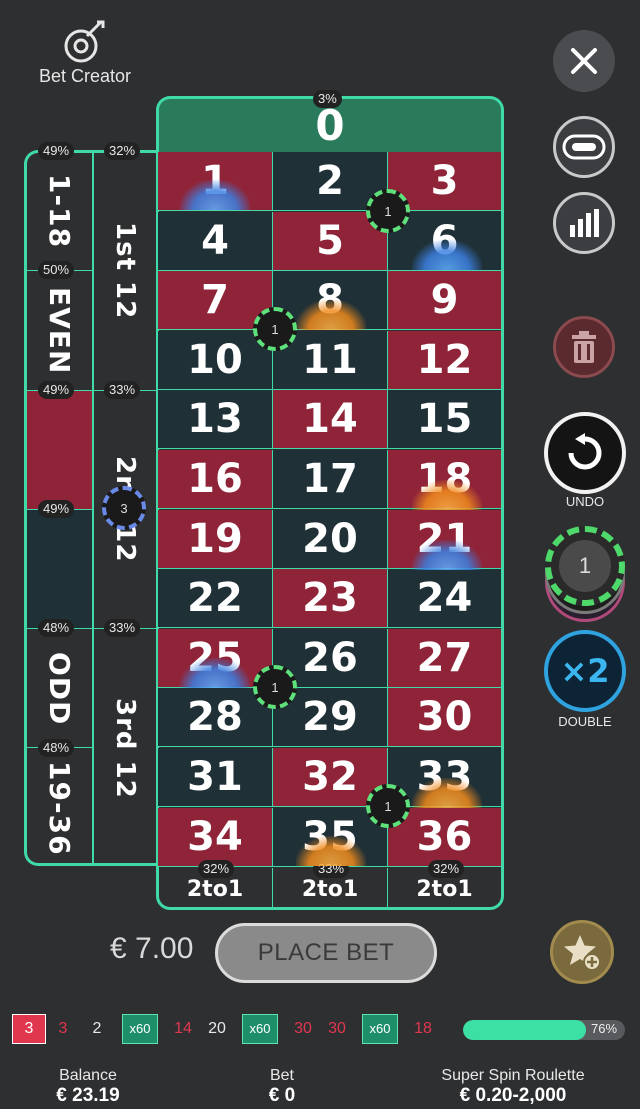  What do you see at coordinates (525, 1030) in the screenshot?
I see `progress-fill` at bounding box center [525, 1030].